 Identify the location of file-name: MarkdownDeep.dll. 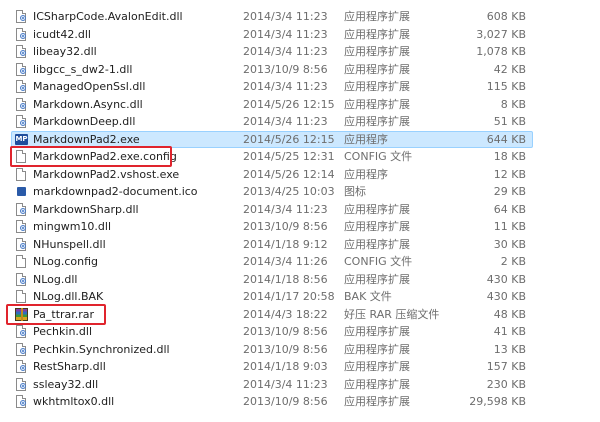
(84, 121).